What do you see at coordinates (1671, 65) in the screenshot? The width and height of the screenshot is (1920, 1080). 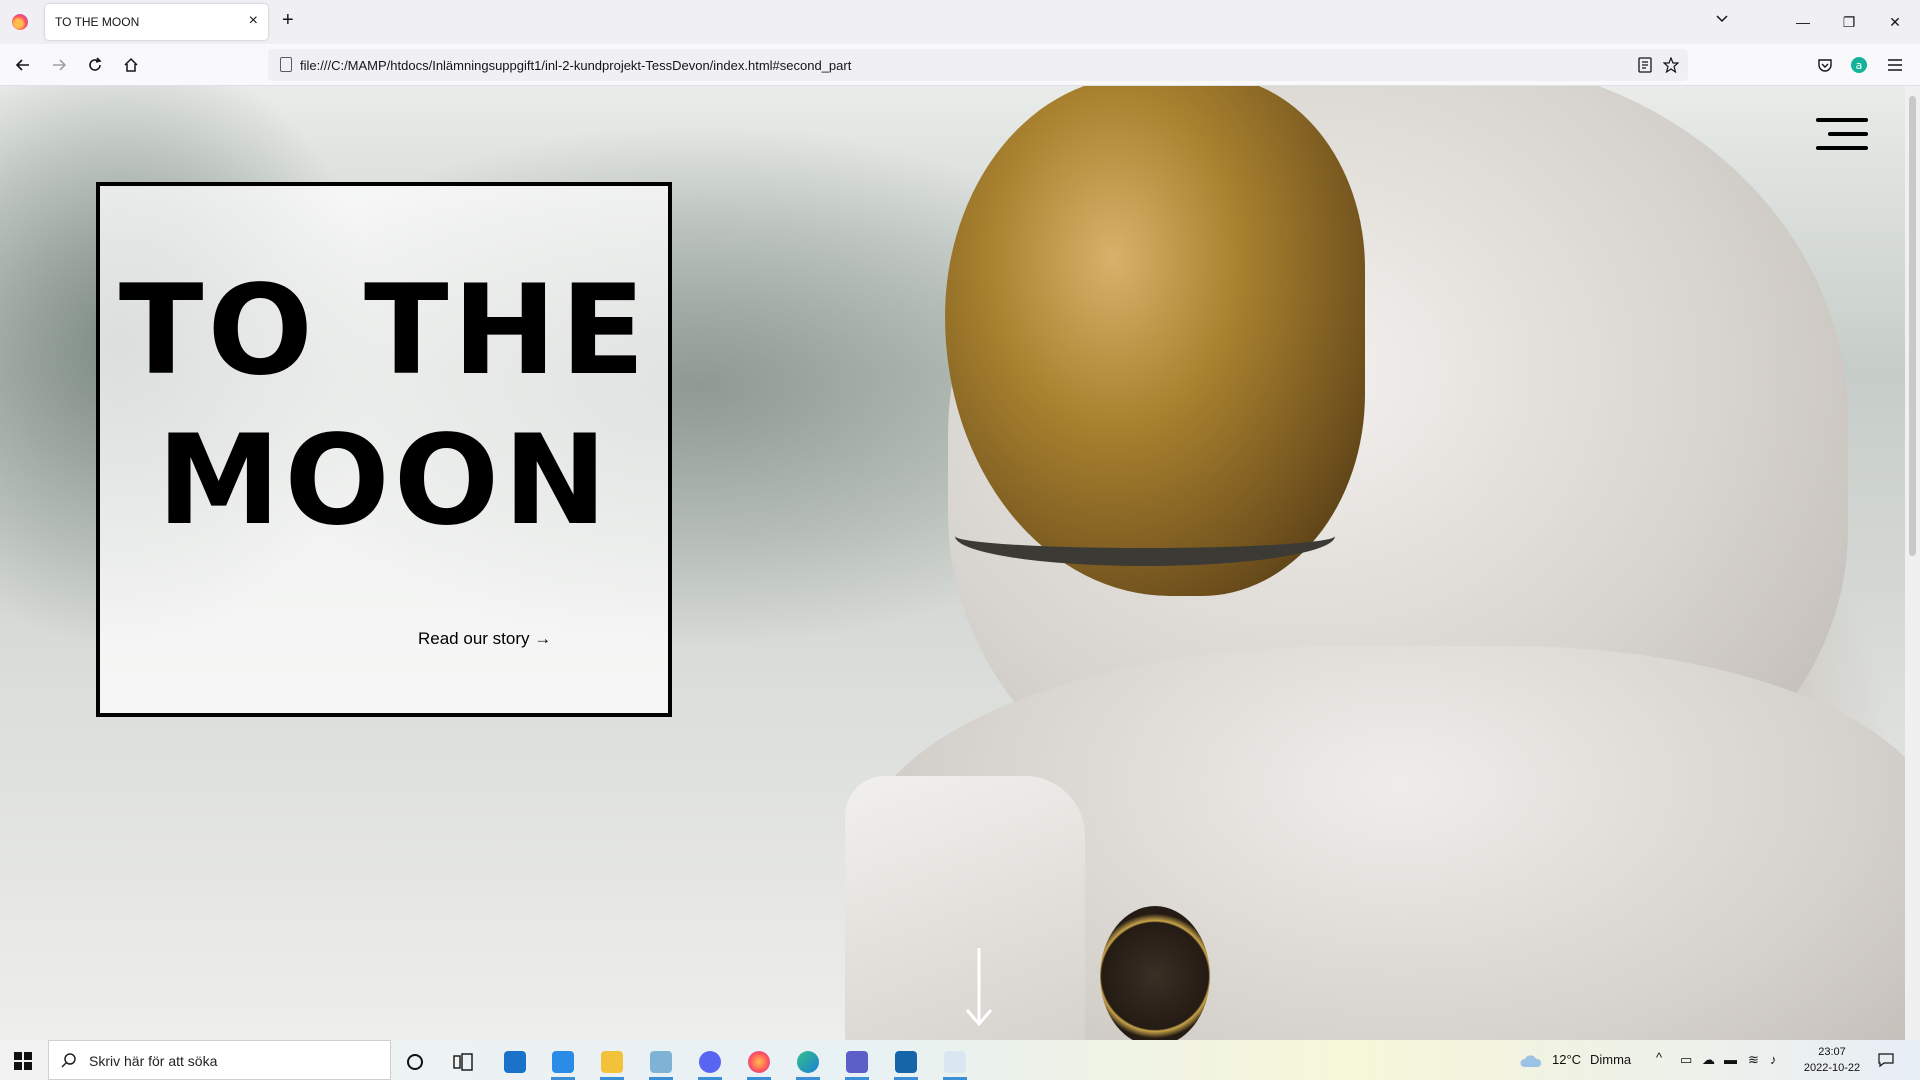 I see `bookmark-star-icon` at bounding box center [1671, 65].